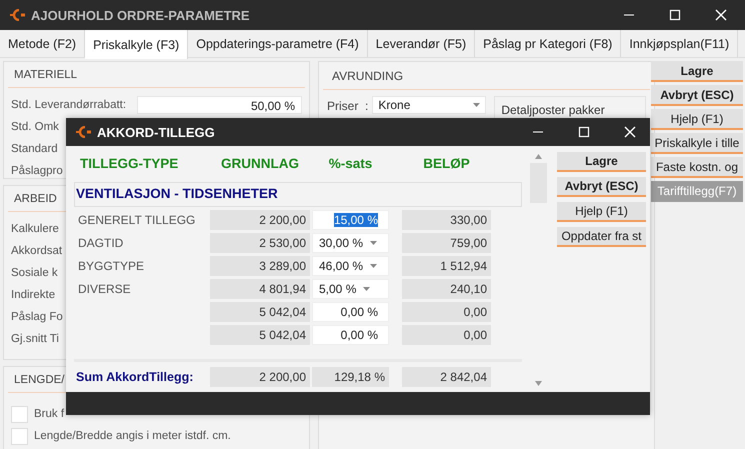 The image size is (745, 449). What do you see at coordinates (37, 317) in the screenshot?
I see `field-label: Påslag Fo` at bounding box center [37, 317].